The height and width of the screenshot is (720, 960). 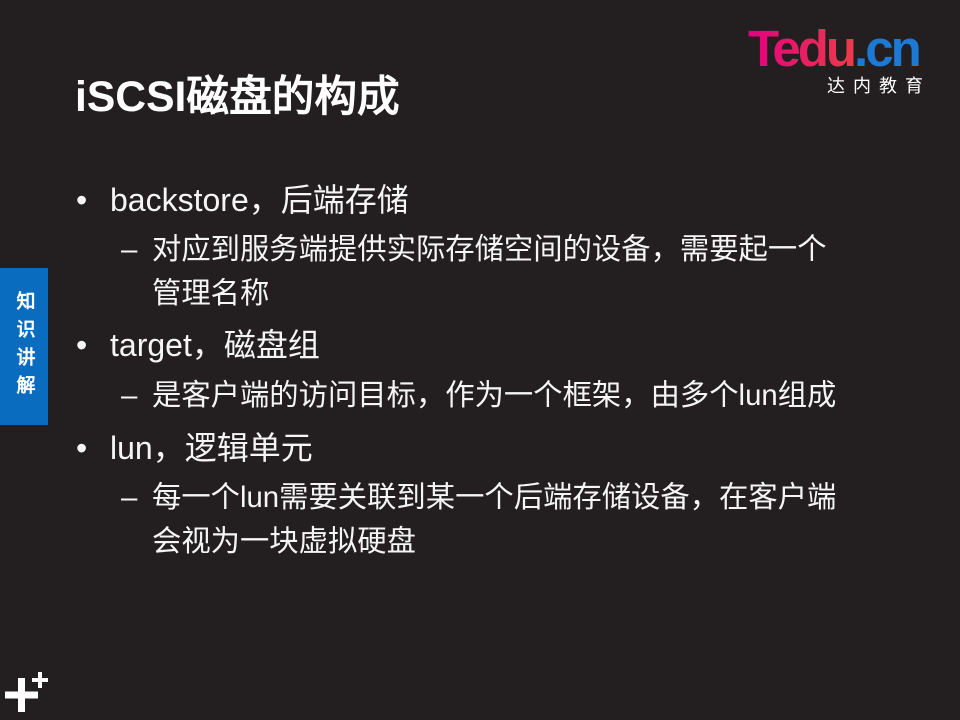 What do you see at coordinates (40, 680) in the screenshot?
I see `plus-icon-small-vertical` at bounding box center [40, 680].